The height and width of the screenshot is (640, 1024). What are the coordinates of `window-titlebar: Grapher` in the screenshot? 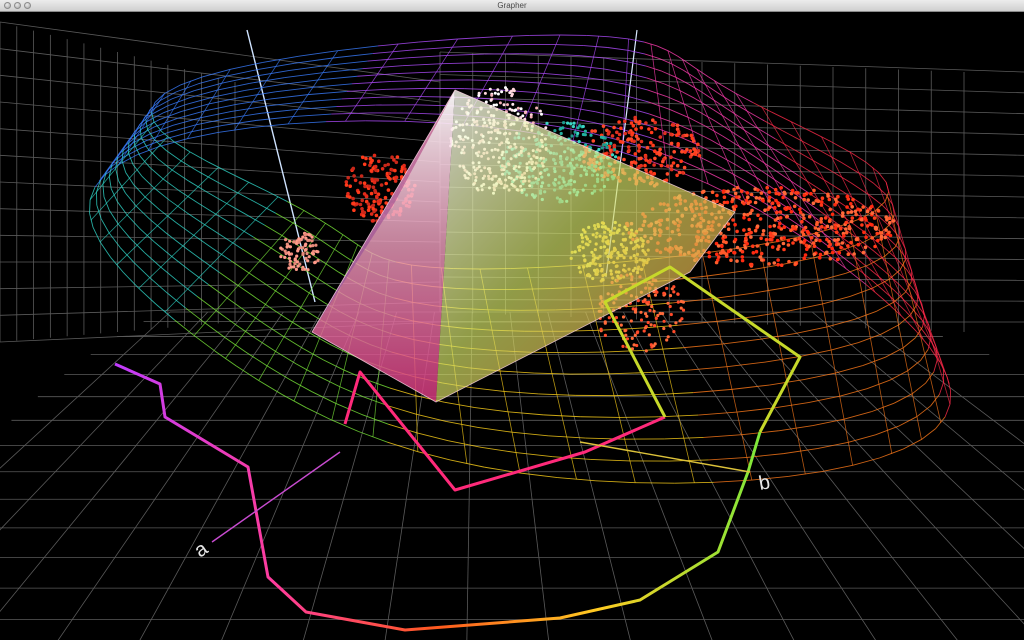 It's located at (512, 6).